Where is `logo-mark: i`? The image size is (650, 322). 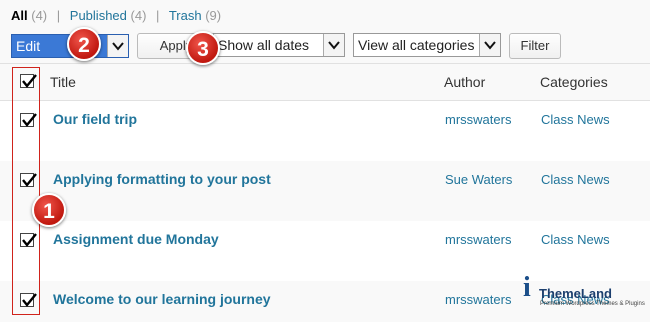 logo-mark: i is located at coordinates (527, 287).